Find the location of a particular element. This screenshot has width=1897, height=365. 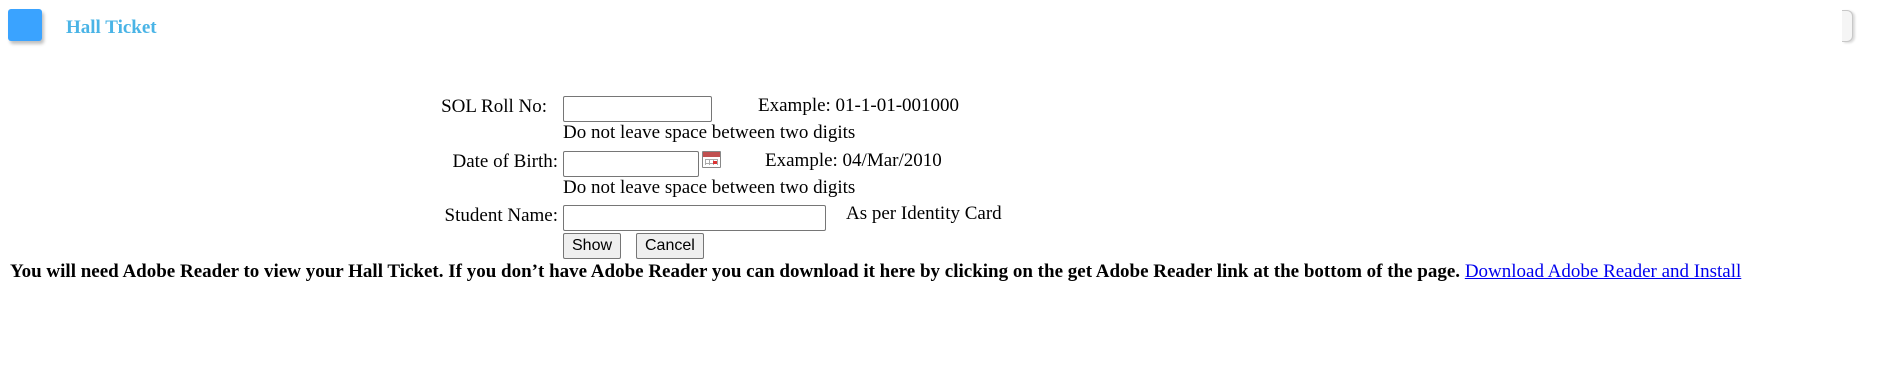

dob-input is located at coordinates (631, 164).